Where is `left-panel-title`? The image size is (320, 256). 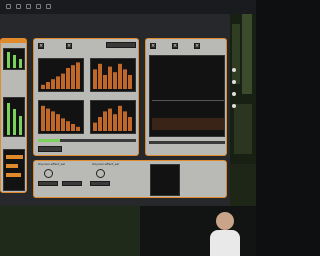
left-panel-title is located at coordinates (13, 41).